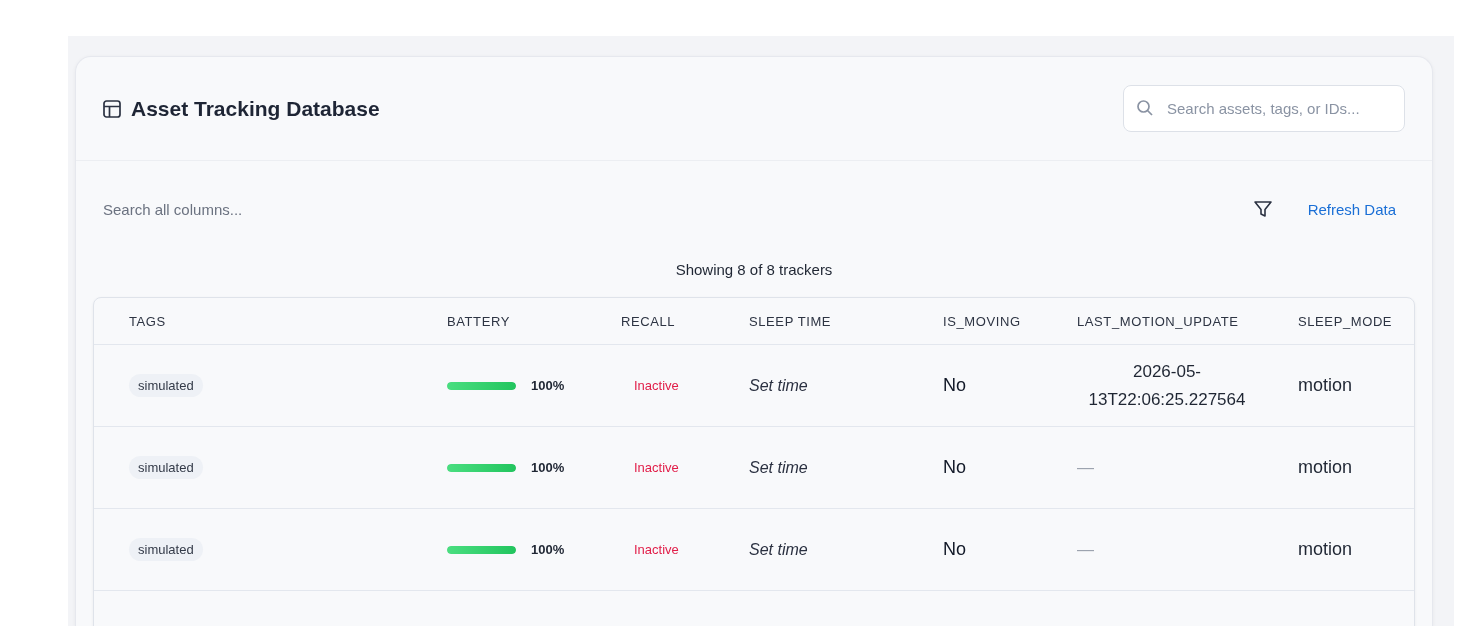 The height and width of the screenshot is (626, 1474). What do you see at coordinates (649, 321) in the screenshot?
I see `column-header: RECALL` at bounding box center [649, 321].